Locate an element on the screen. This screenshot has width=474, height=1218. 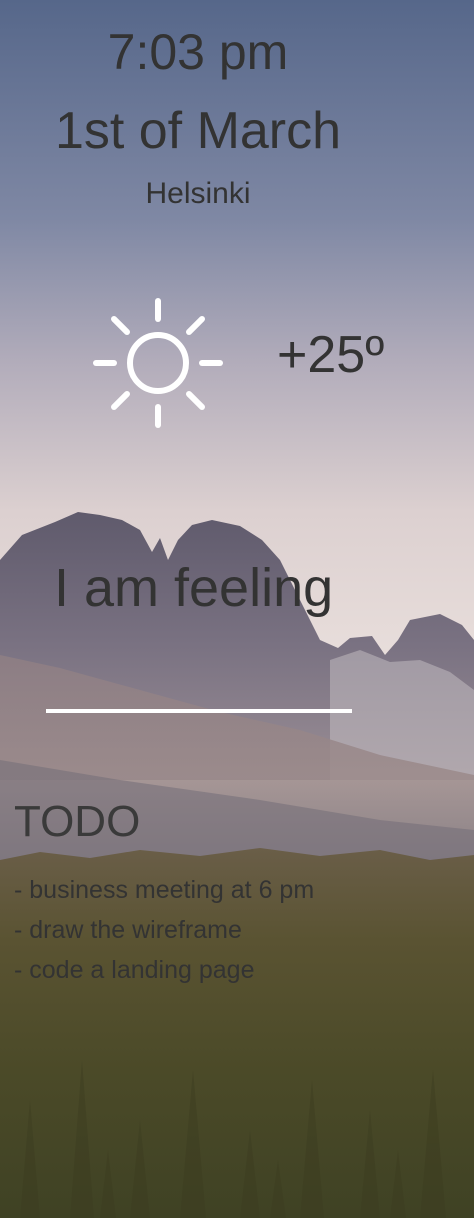
temperature: +25º is located at coordinates (331, 355).